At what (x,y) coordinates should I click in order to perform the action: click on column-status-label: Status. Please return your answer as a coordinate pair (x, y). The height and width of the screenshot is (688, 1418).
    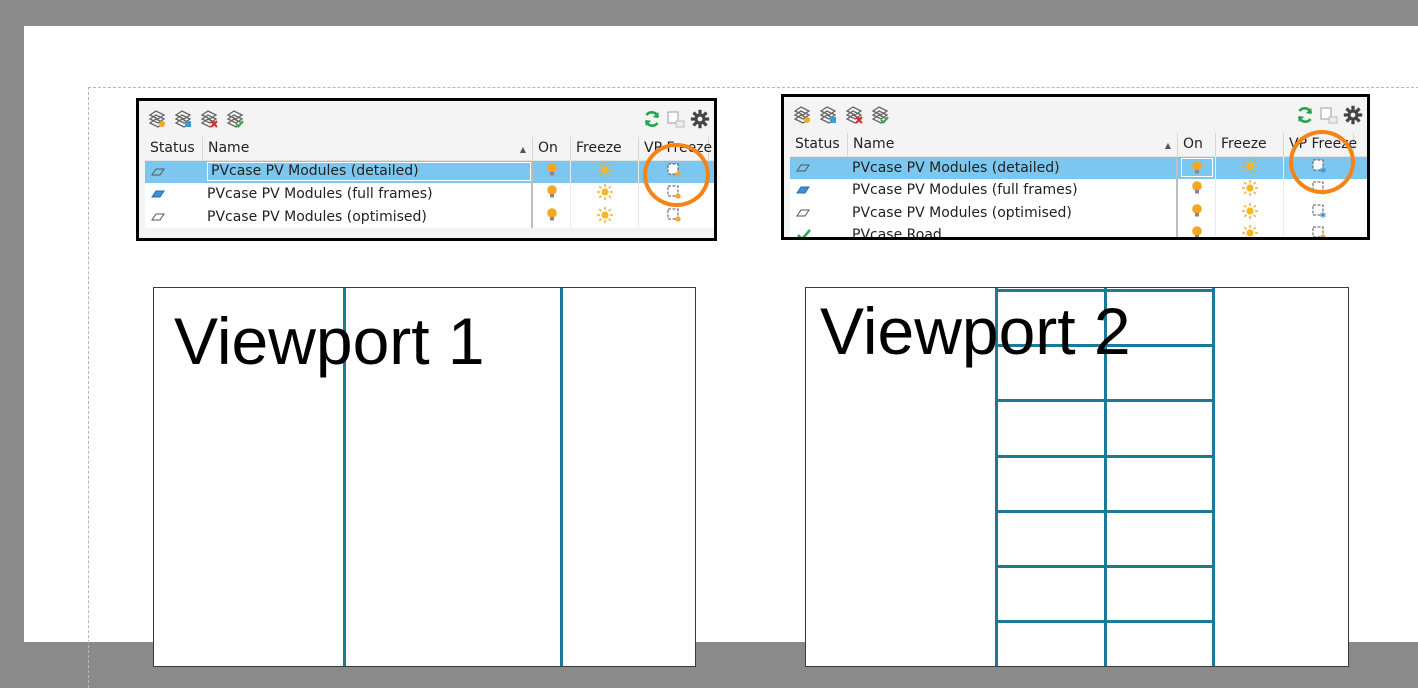
    Looking at the image, I should click on (817, 144).